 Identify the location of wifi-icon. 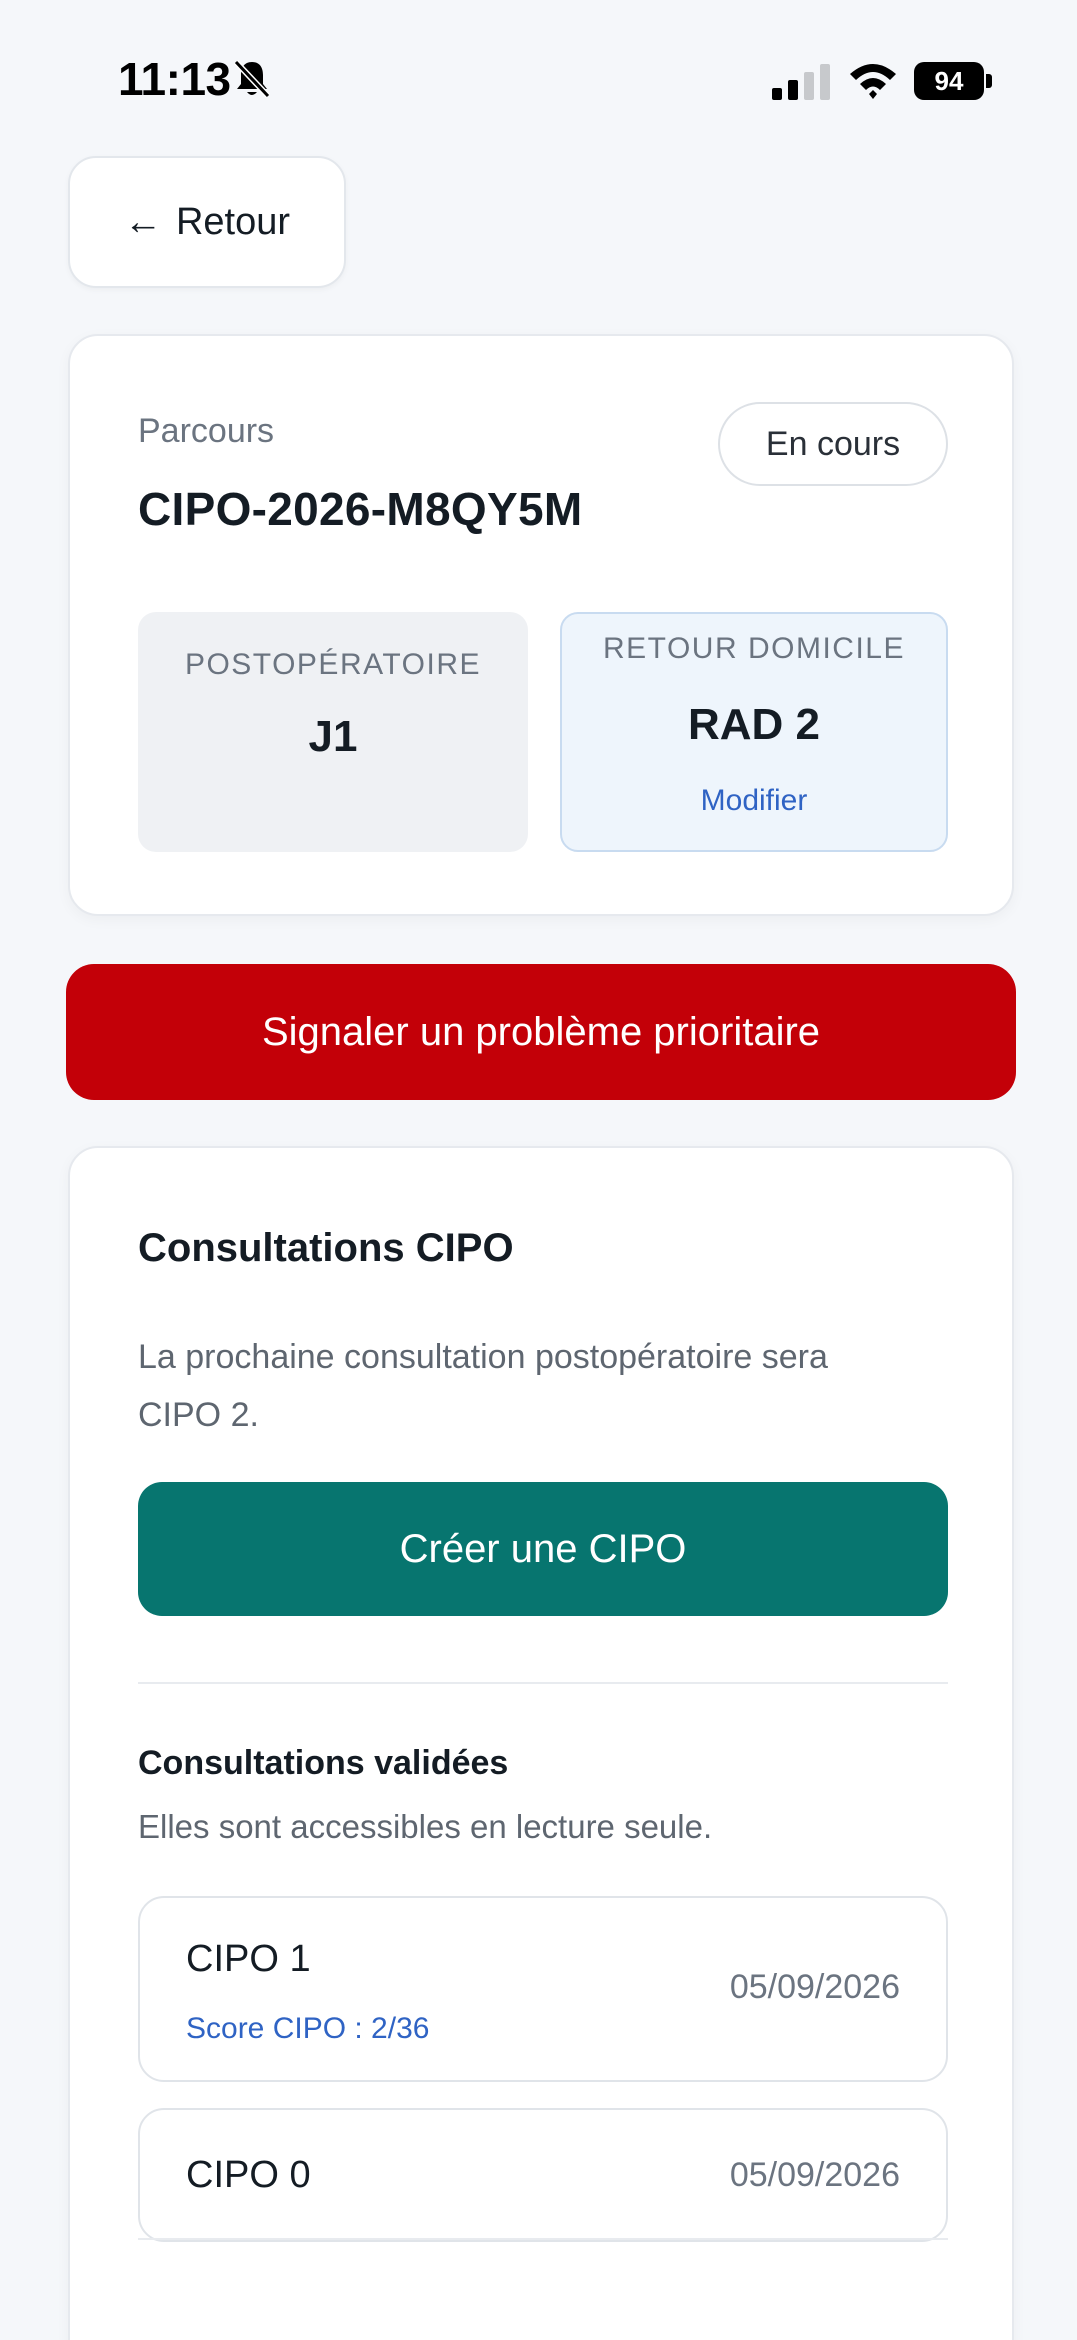
(873, 81).